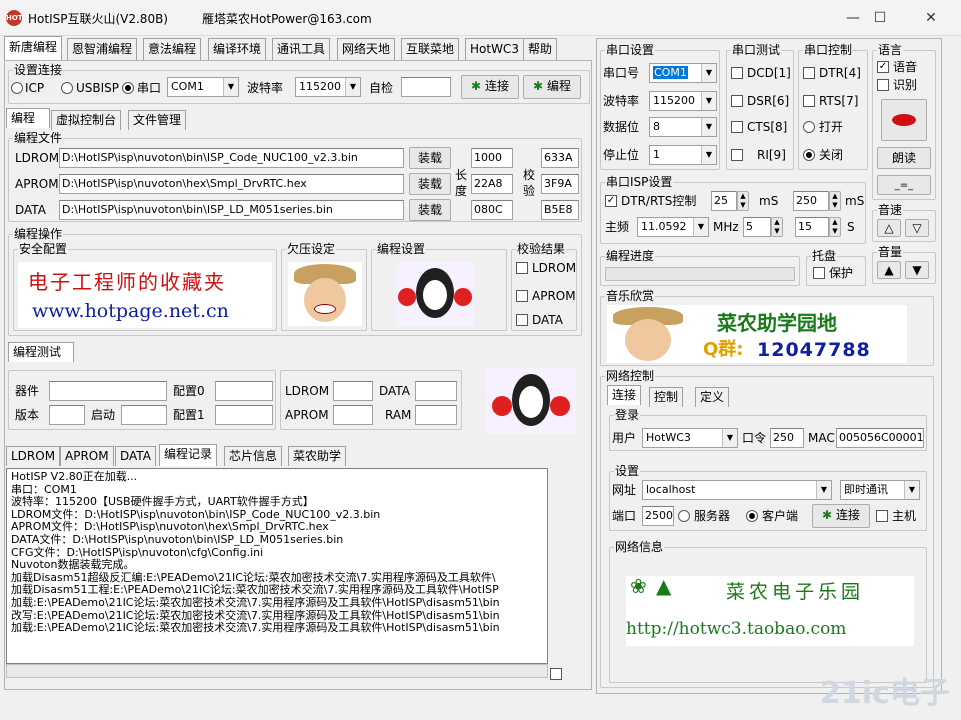 Image resolution: width=961 pixels, height=720 pixels. I want to click on verify-ldrom-checkbox, so click(522, 268).